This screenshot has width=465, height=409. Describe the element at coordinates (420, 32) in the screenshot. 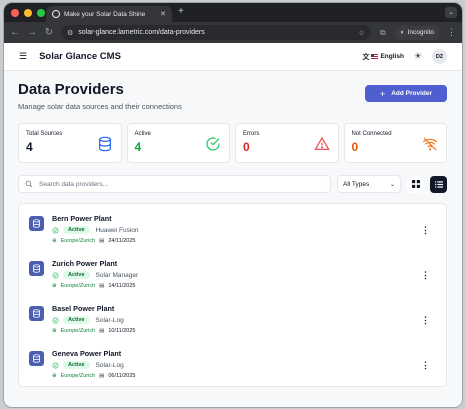

I see `incognito-label: Incognito` at that location.